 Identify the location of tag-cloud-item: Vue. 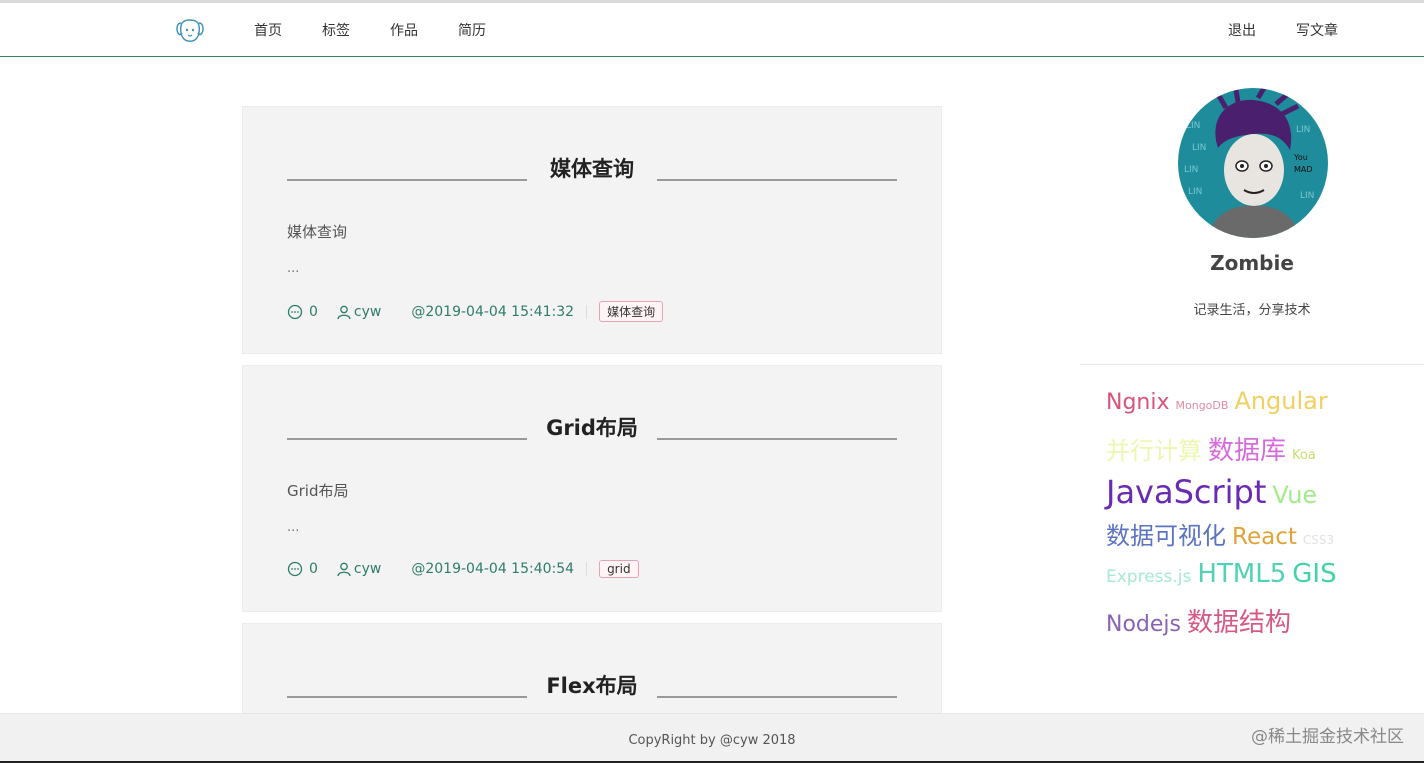
(1294, 495).